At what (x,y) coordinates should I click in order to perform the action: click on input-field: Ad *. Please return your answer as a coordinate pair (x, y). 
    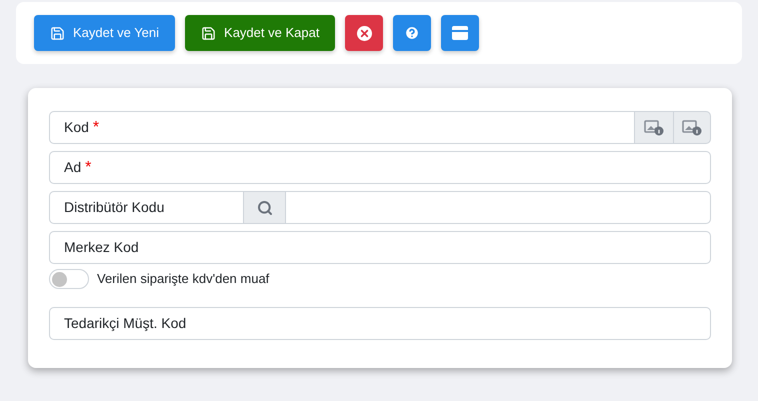
    Looking at the image, I should click on (380, 167).